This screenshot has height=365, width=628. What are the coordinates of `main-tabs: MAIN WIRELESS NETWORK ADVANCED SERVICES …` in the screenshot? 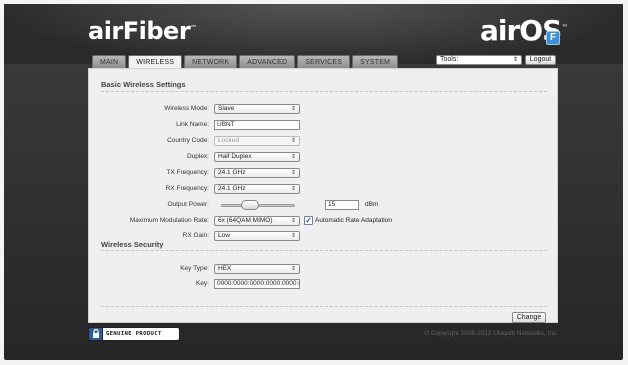 It's located at (246, 62).